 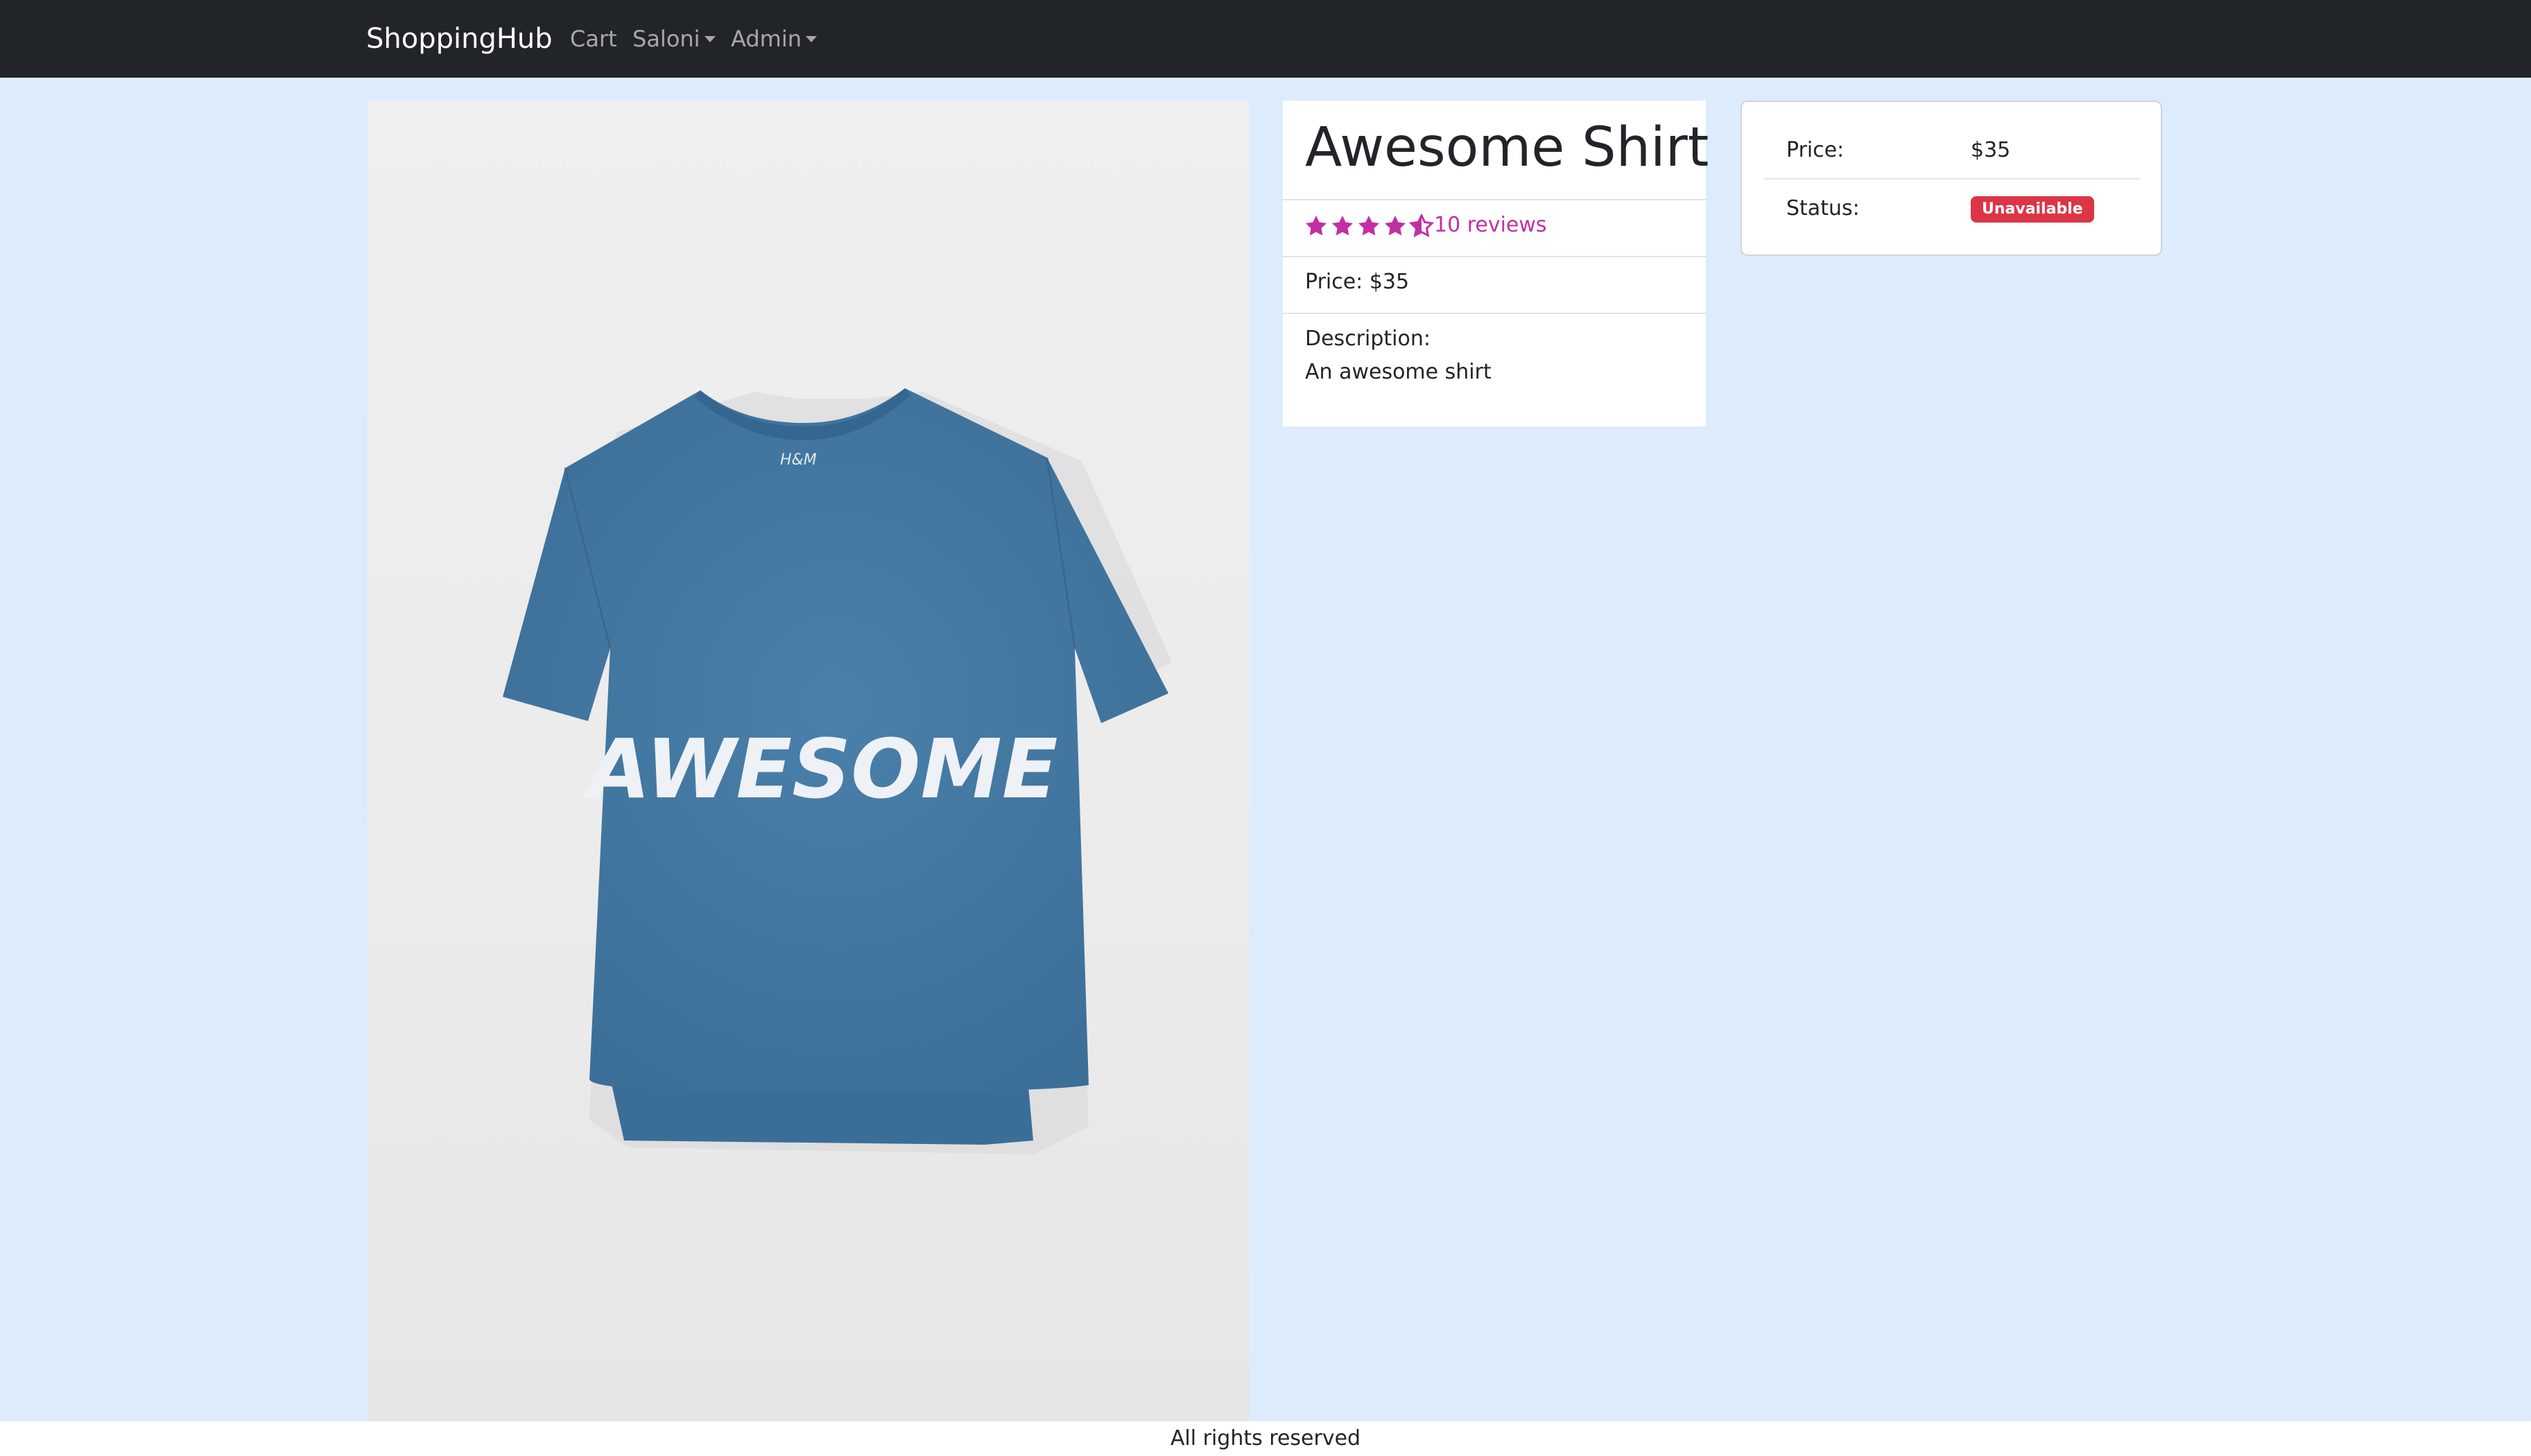 I want to click on rating-stars, so click(x=1369, y=227).